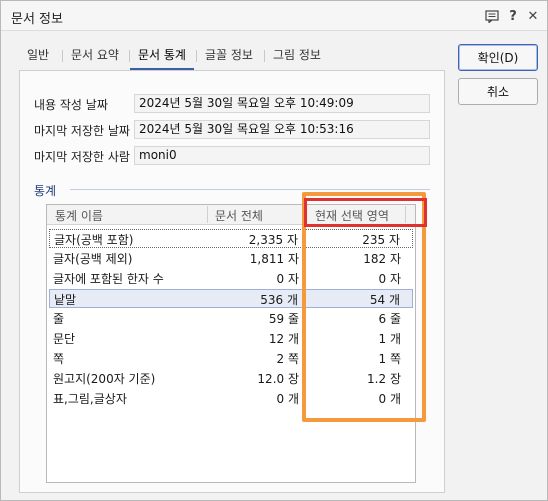 Image resolution: width=548 pixels, height=501 pixels. I want to click on saver-label: 마지막 저장한 사람, so click(82, 157).